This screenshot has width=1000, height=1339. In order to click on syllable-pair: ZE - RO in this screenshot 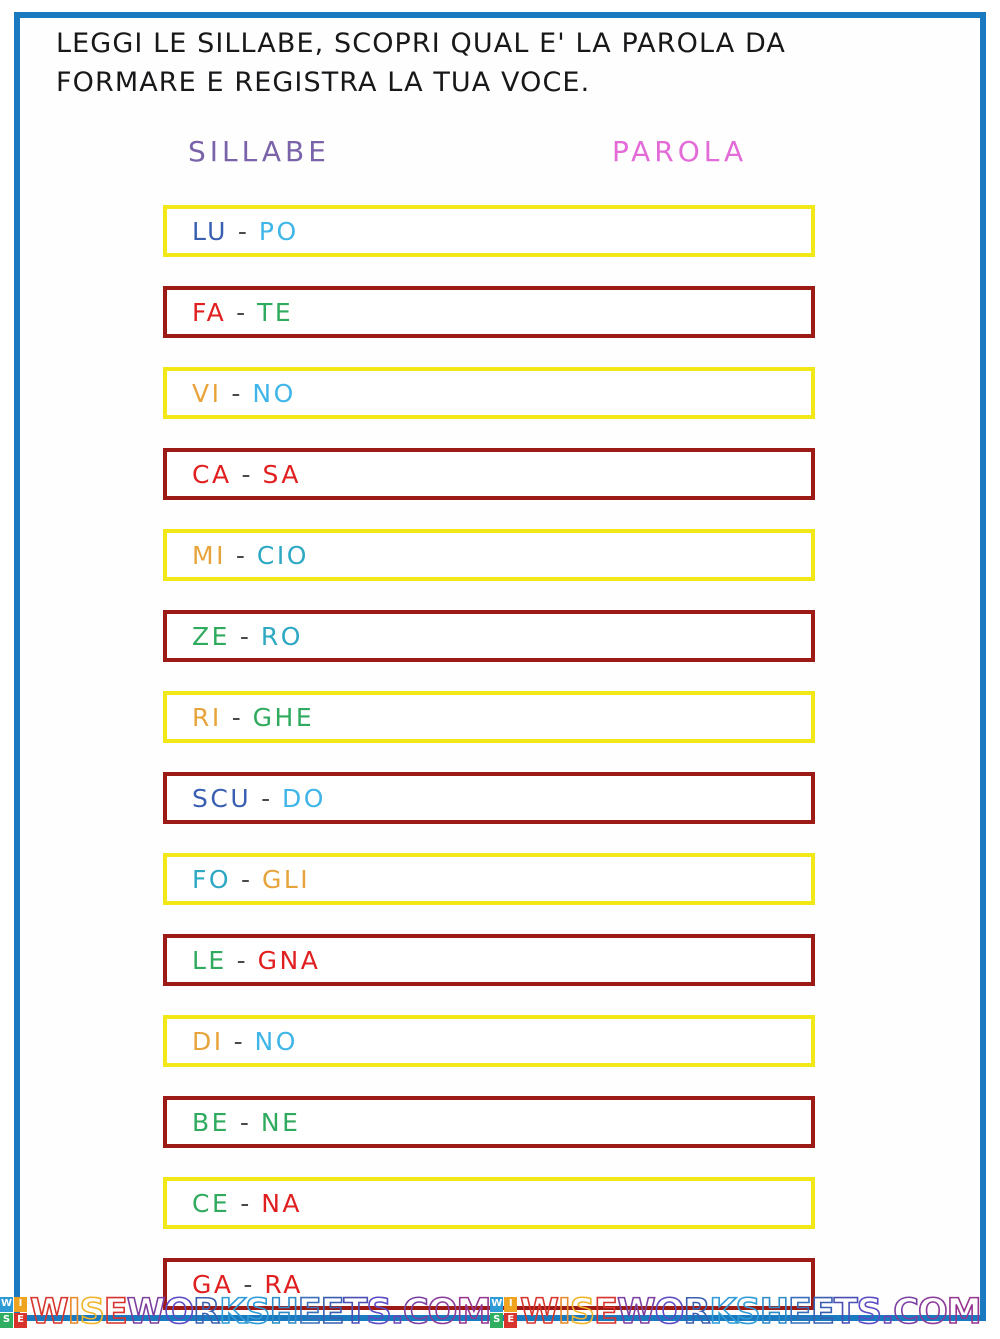, I will do `click(235, 636)`.